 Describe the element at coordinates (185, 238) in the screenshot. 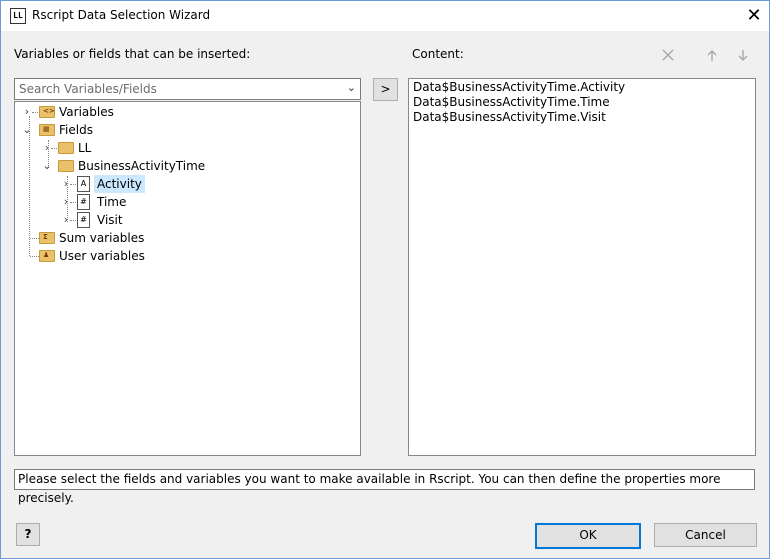

I see `tree-item-sum-variables: Σ Sum variables` at that location.